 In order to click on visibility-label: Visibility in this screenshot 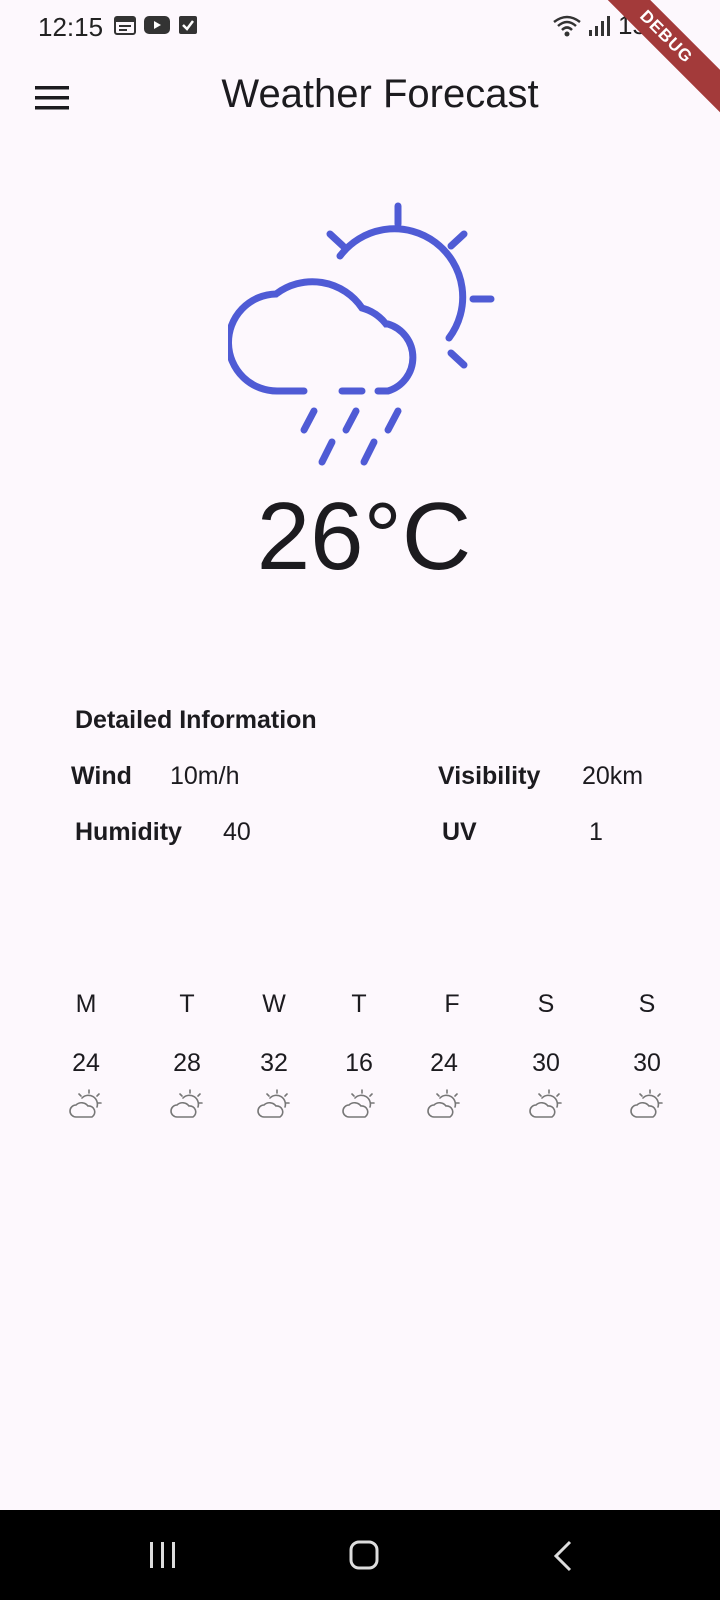, I will do `click(489, 776)`.